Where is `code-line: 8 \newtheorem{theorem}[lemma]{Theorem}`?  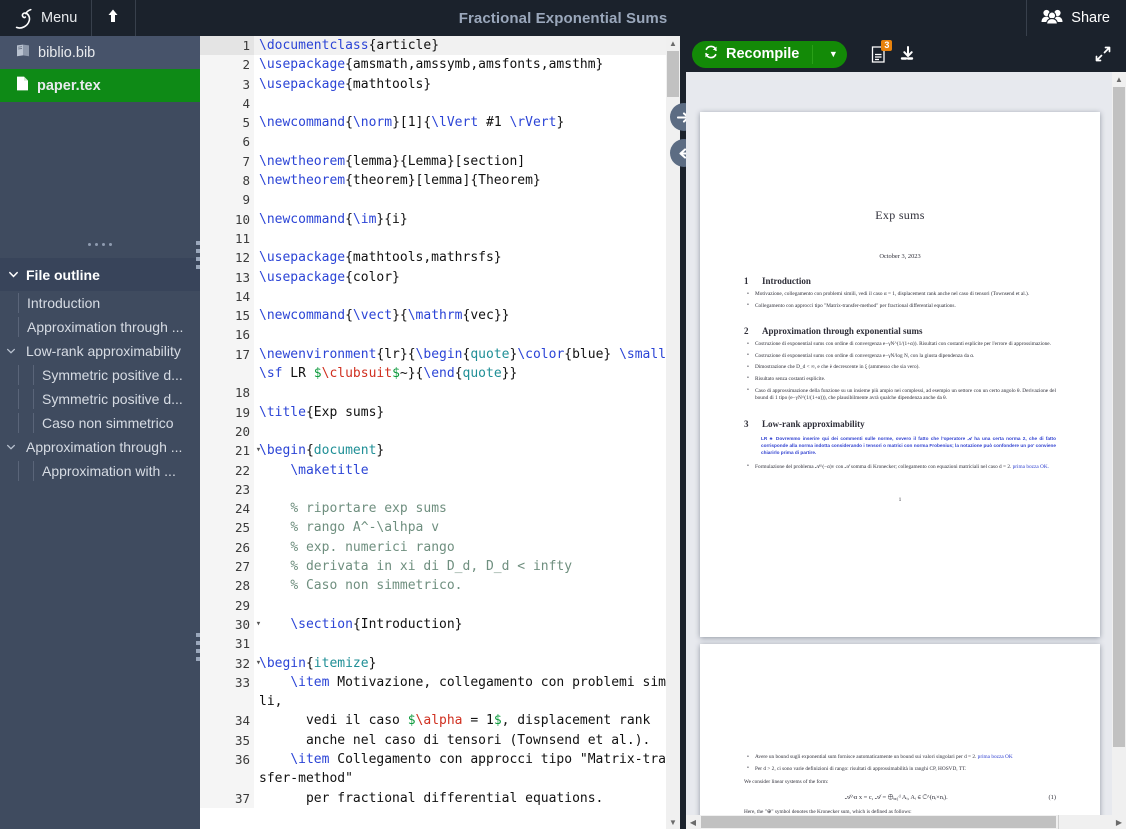 code-line: 8 \newtheorem{theorem}[lemma]{Theorem} is located at coordinates (440, 181).